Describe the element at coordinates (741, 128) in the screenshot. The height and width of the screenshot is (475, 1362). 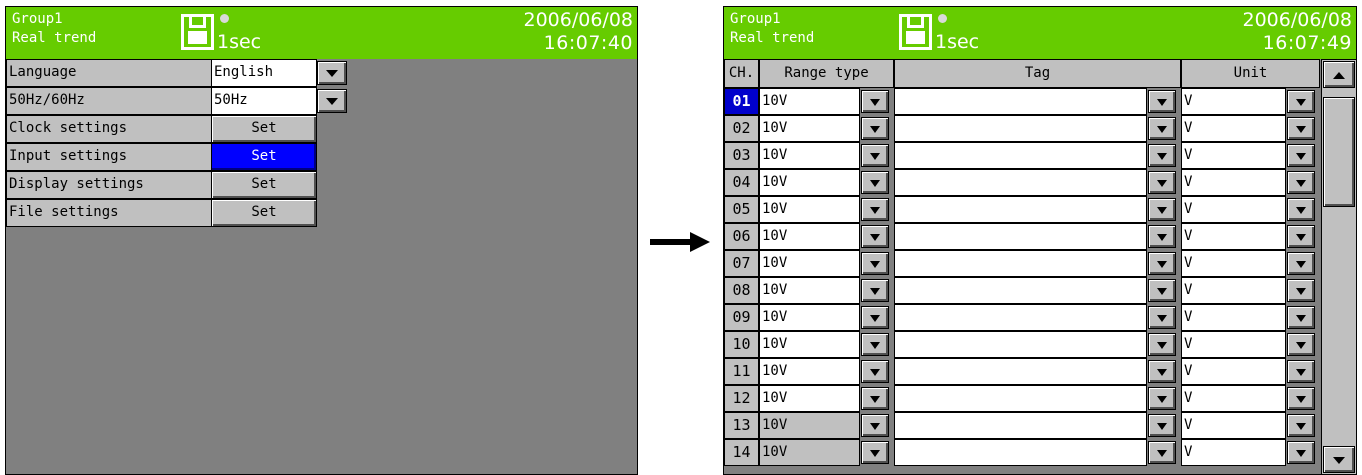
I see `channel-number: 02` at that location.